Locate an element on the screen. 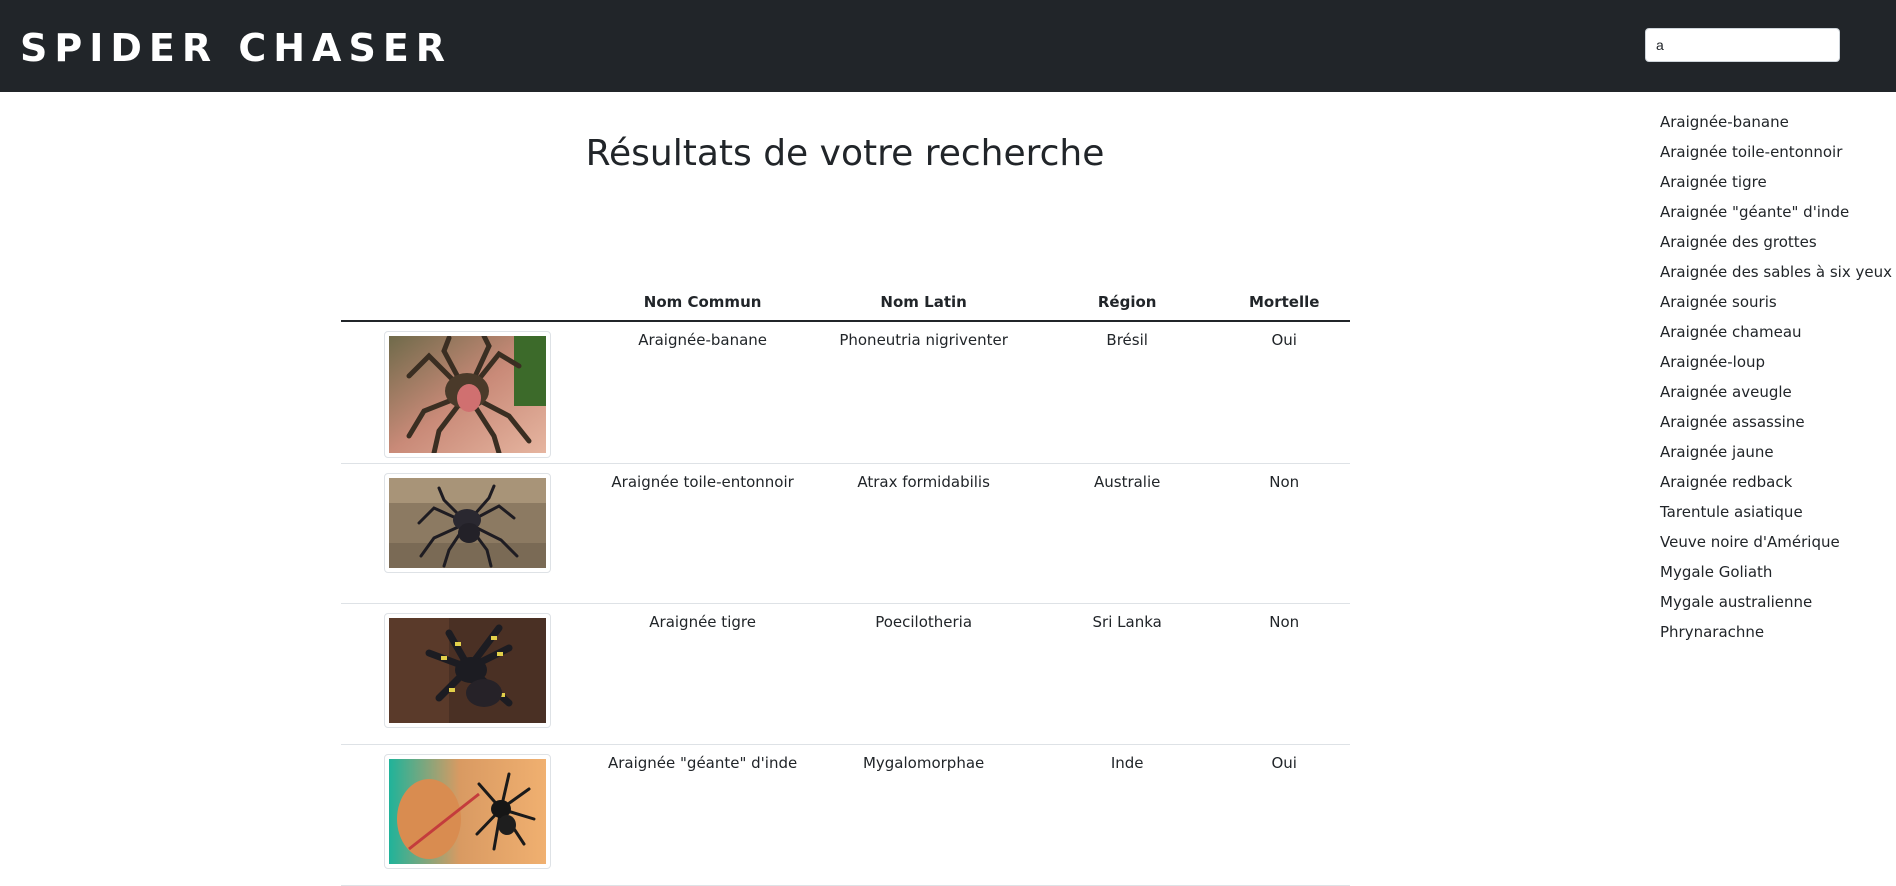  suggestion-item: Araignée aveugle is located at coordinates (1776, 395).